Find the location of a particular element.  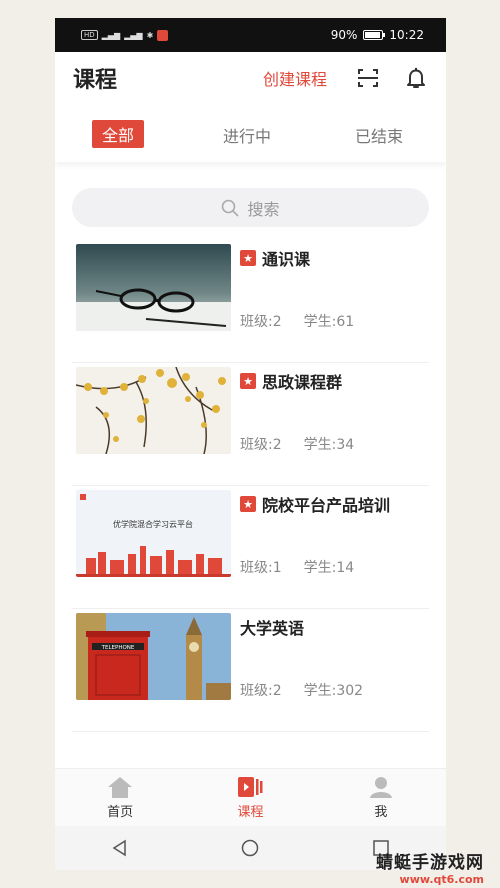

tab-all: 全部 is located at coordinates (118, 134).